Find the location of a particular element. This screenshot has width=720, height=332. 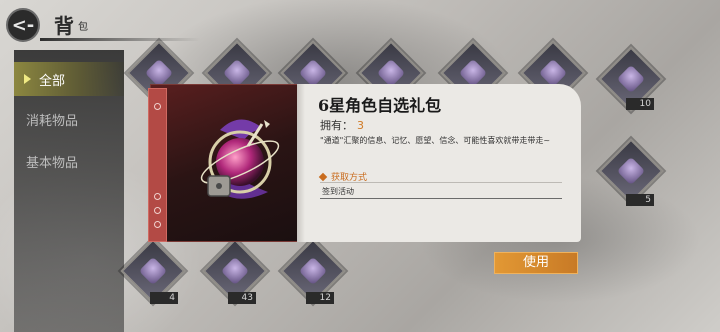

diamond-icon is located at coordinates (323, 177).